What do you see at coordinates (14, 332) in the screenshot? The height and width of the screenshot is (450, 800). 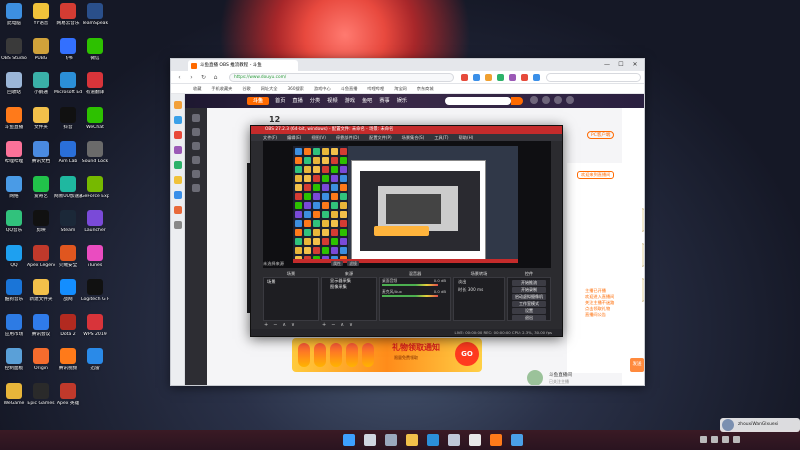 I see `desktop-icon-item: 应用市场` at bounding box center [14, 332].